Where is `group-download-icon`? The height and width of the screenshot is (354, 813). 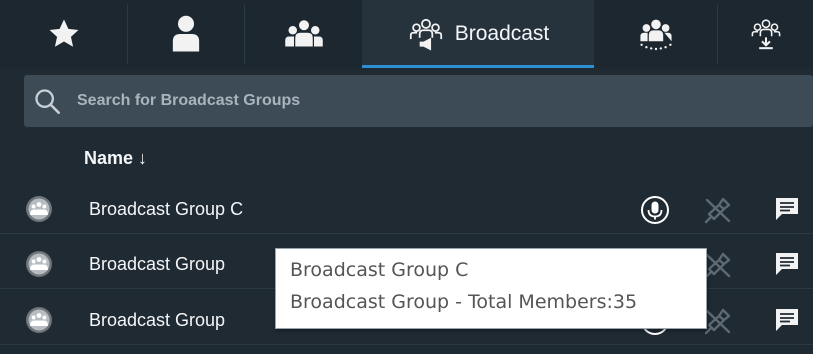 group-download-icon is located at coordinates (765, 34).